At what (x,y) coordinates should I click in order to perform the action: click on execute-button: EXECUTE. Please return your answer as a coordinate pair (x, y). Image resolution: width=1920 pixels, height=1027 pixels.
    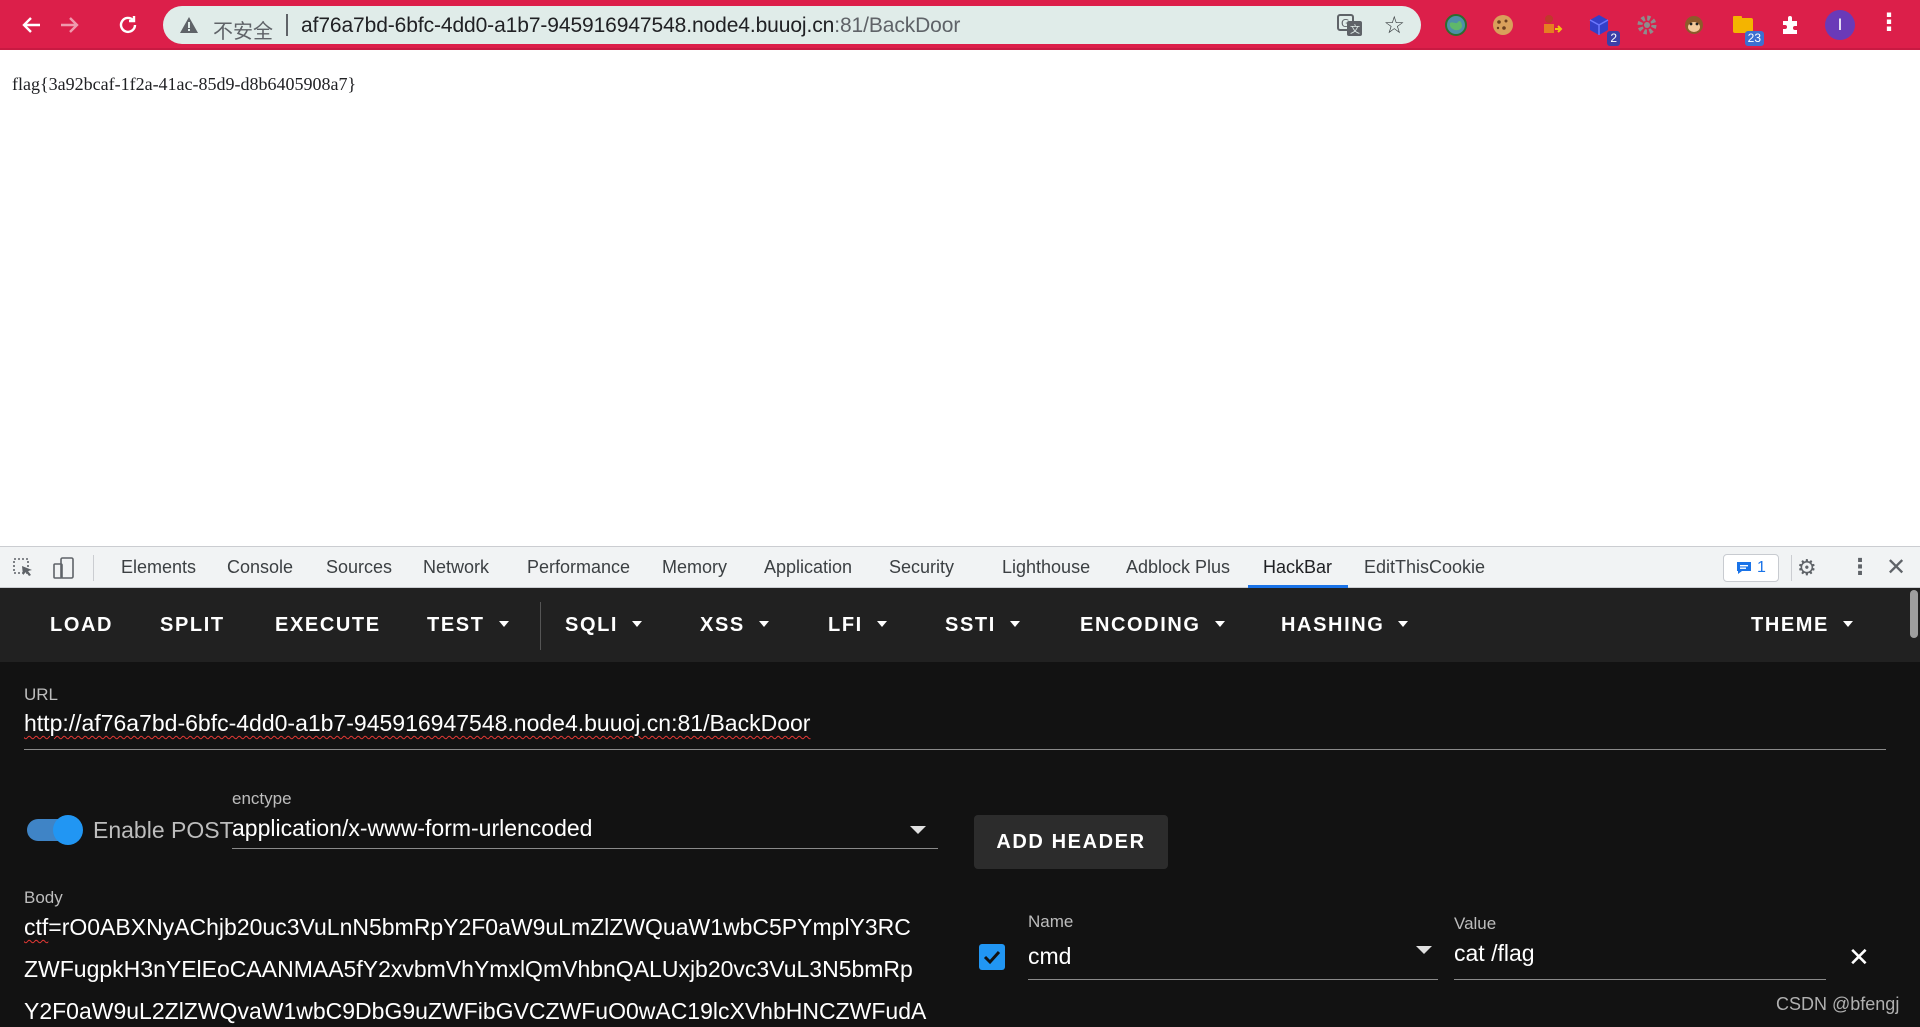
    Looking at the image, I should click on (328, 625).